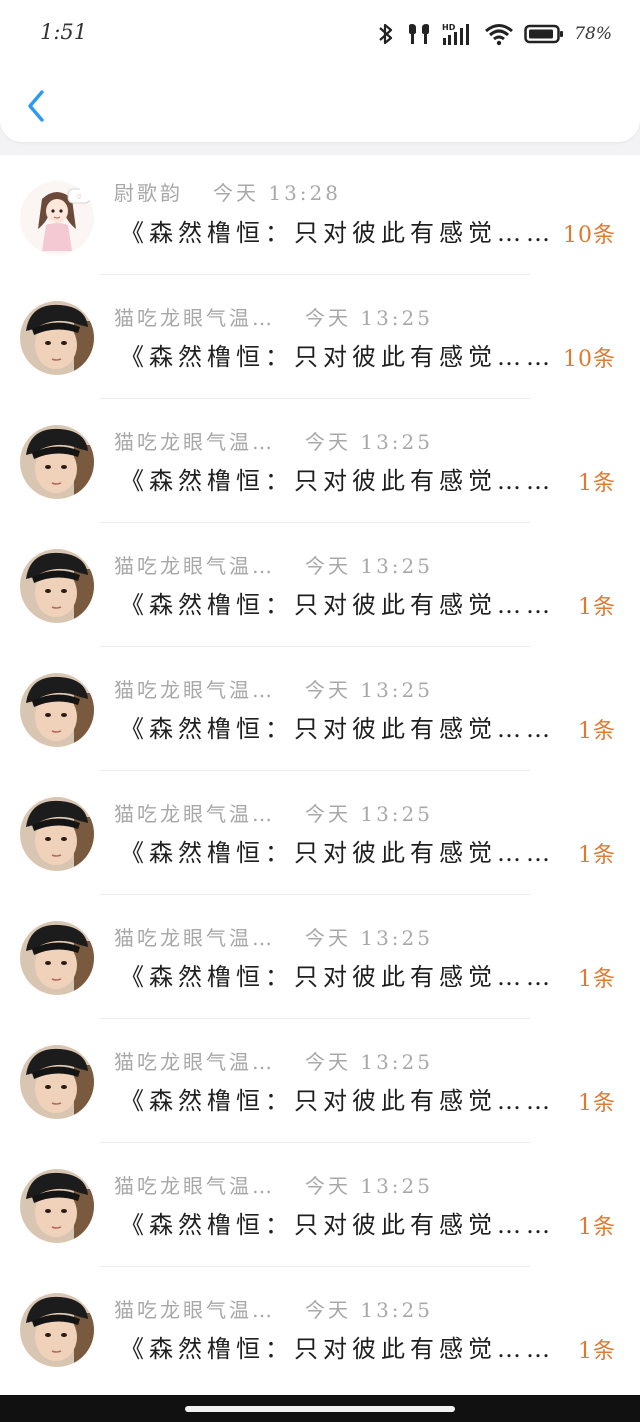 This screenshot has height=1422, width=640. What do you see at coordinates (593, 34) in the screenshot?
I see `battery-percent: 78%` at bounding box center [593, 34].